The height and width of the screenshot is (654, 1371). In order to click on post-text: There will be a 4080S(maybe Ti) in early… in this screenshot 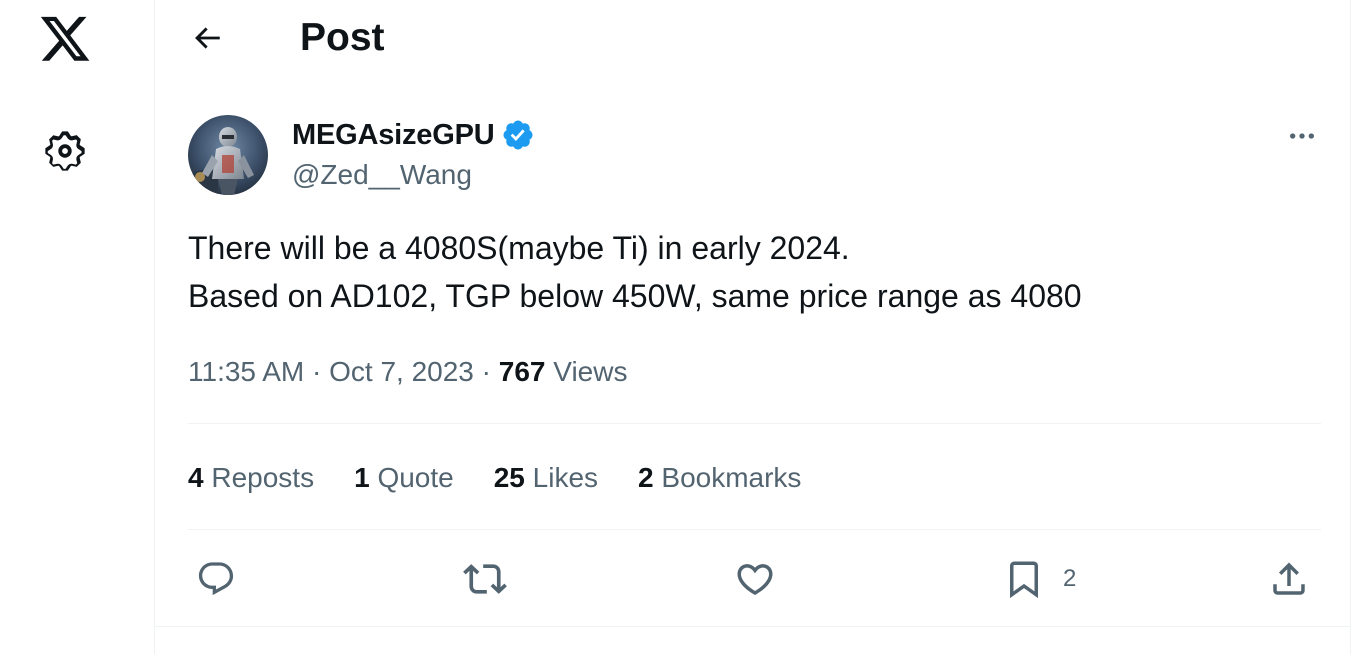, I will do `click(748, 272)`.